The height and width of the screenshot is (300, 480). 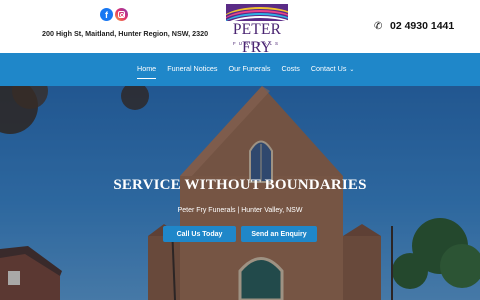 I want to click on facebook-icon: f, so click(x=106, y=14).